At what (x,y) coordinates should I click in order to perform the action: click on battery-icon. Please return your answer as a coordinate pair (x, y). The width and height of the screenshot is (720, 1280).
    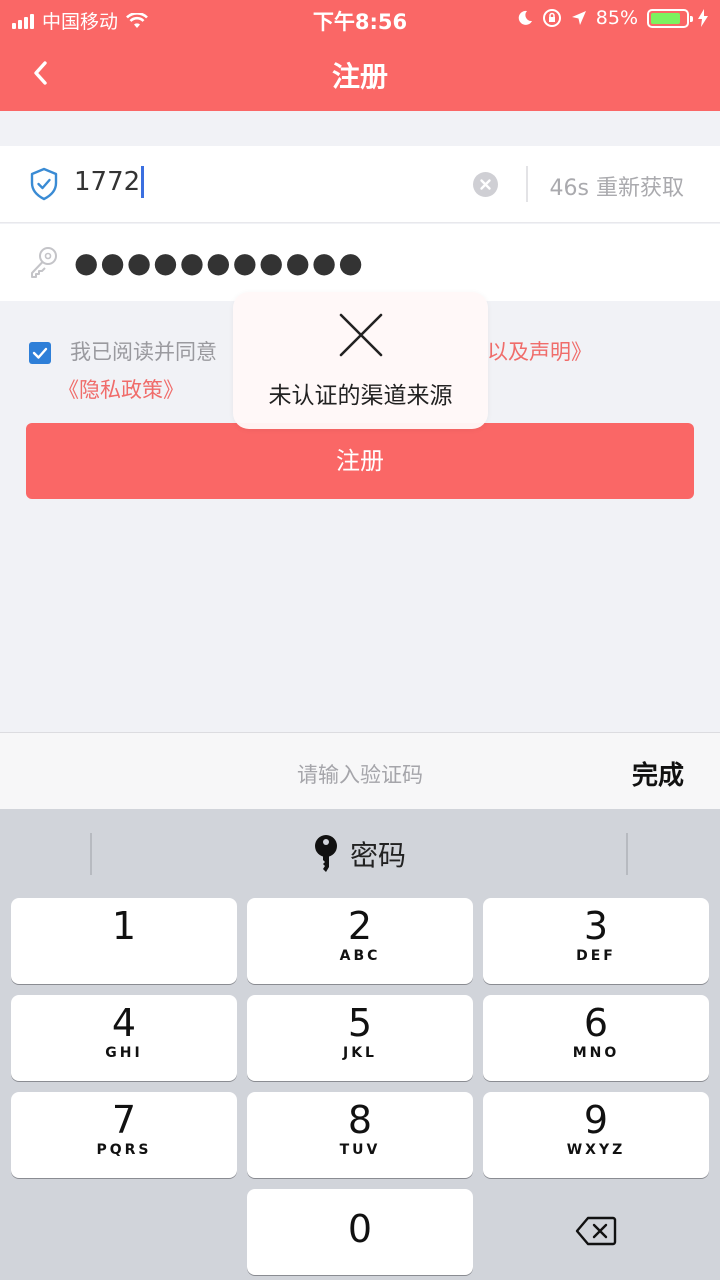
    Looking at the image, I should click on (670, 18).